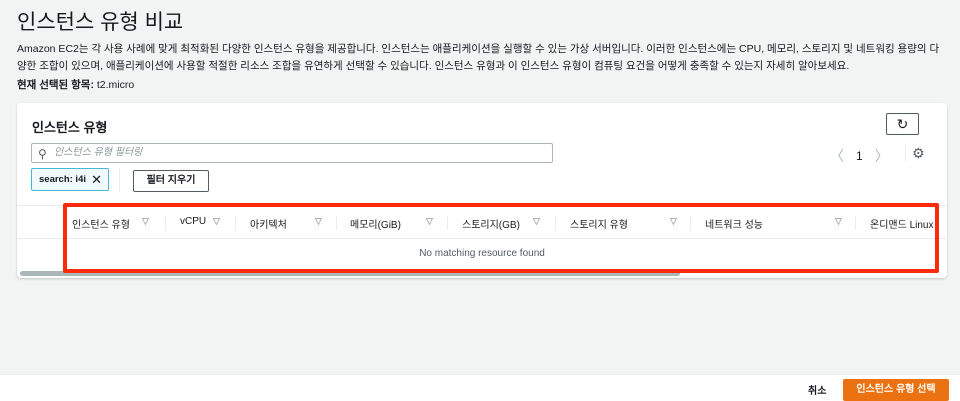 The width and height of the screenshot is (960, 401). I want to click on refresh-icon: ↻, so click(902, 124).